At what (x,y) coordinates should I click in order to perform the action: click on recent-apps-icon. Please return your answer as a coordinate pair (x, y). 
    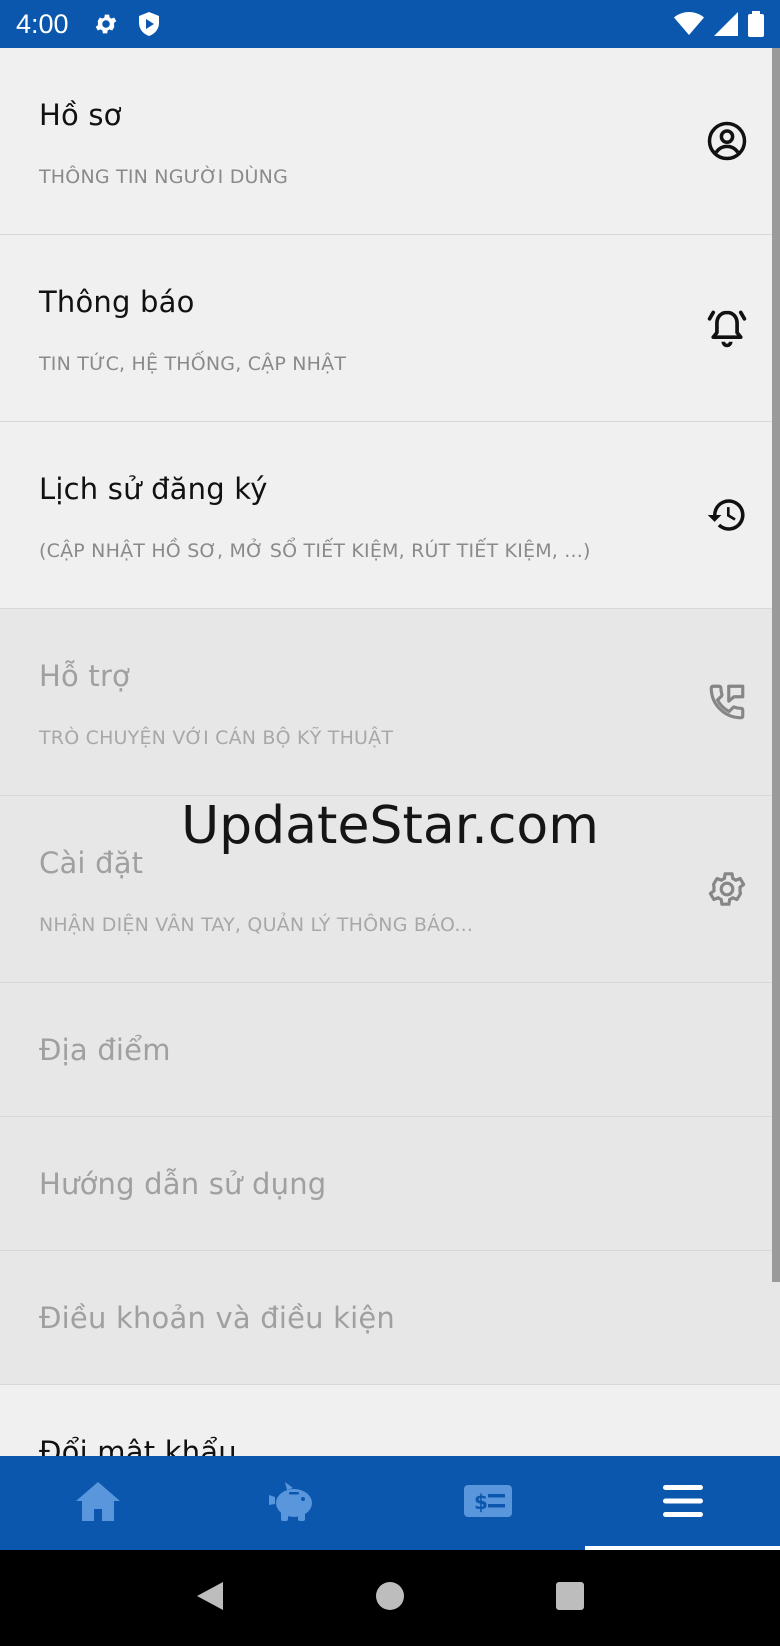
    Looking at the image, I should click on (570, 1598).